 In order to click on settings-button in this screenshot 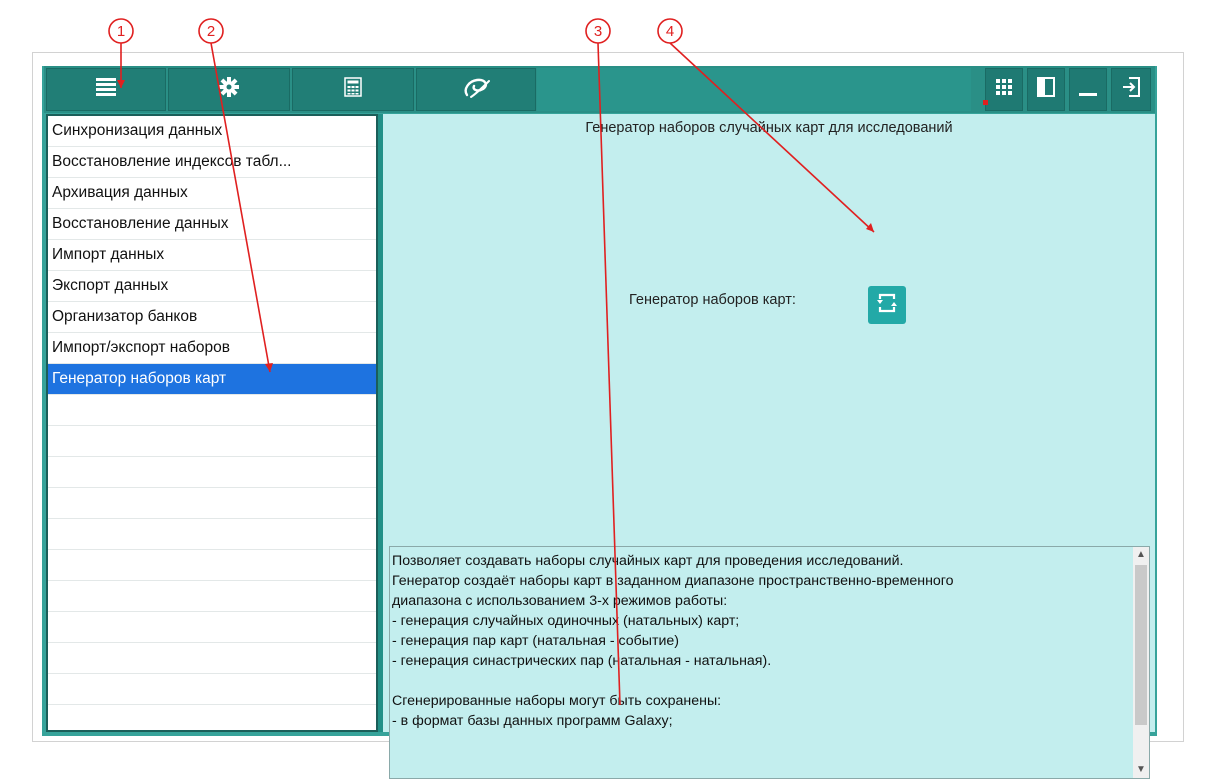, I will do `click(229, 89)`.